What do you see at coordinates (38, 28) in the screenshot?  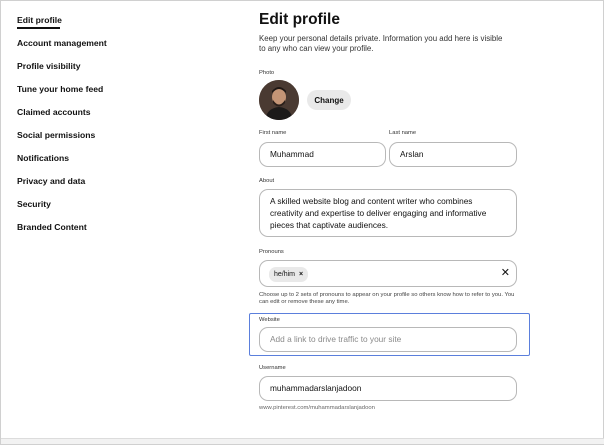 I see `active-indicator` at bounding box center [38, 28].